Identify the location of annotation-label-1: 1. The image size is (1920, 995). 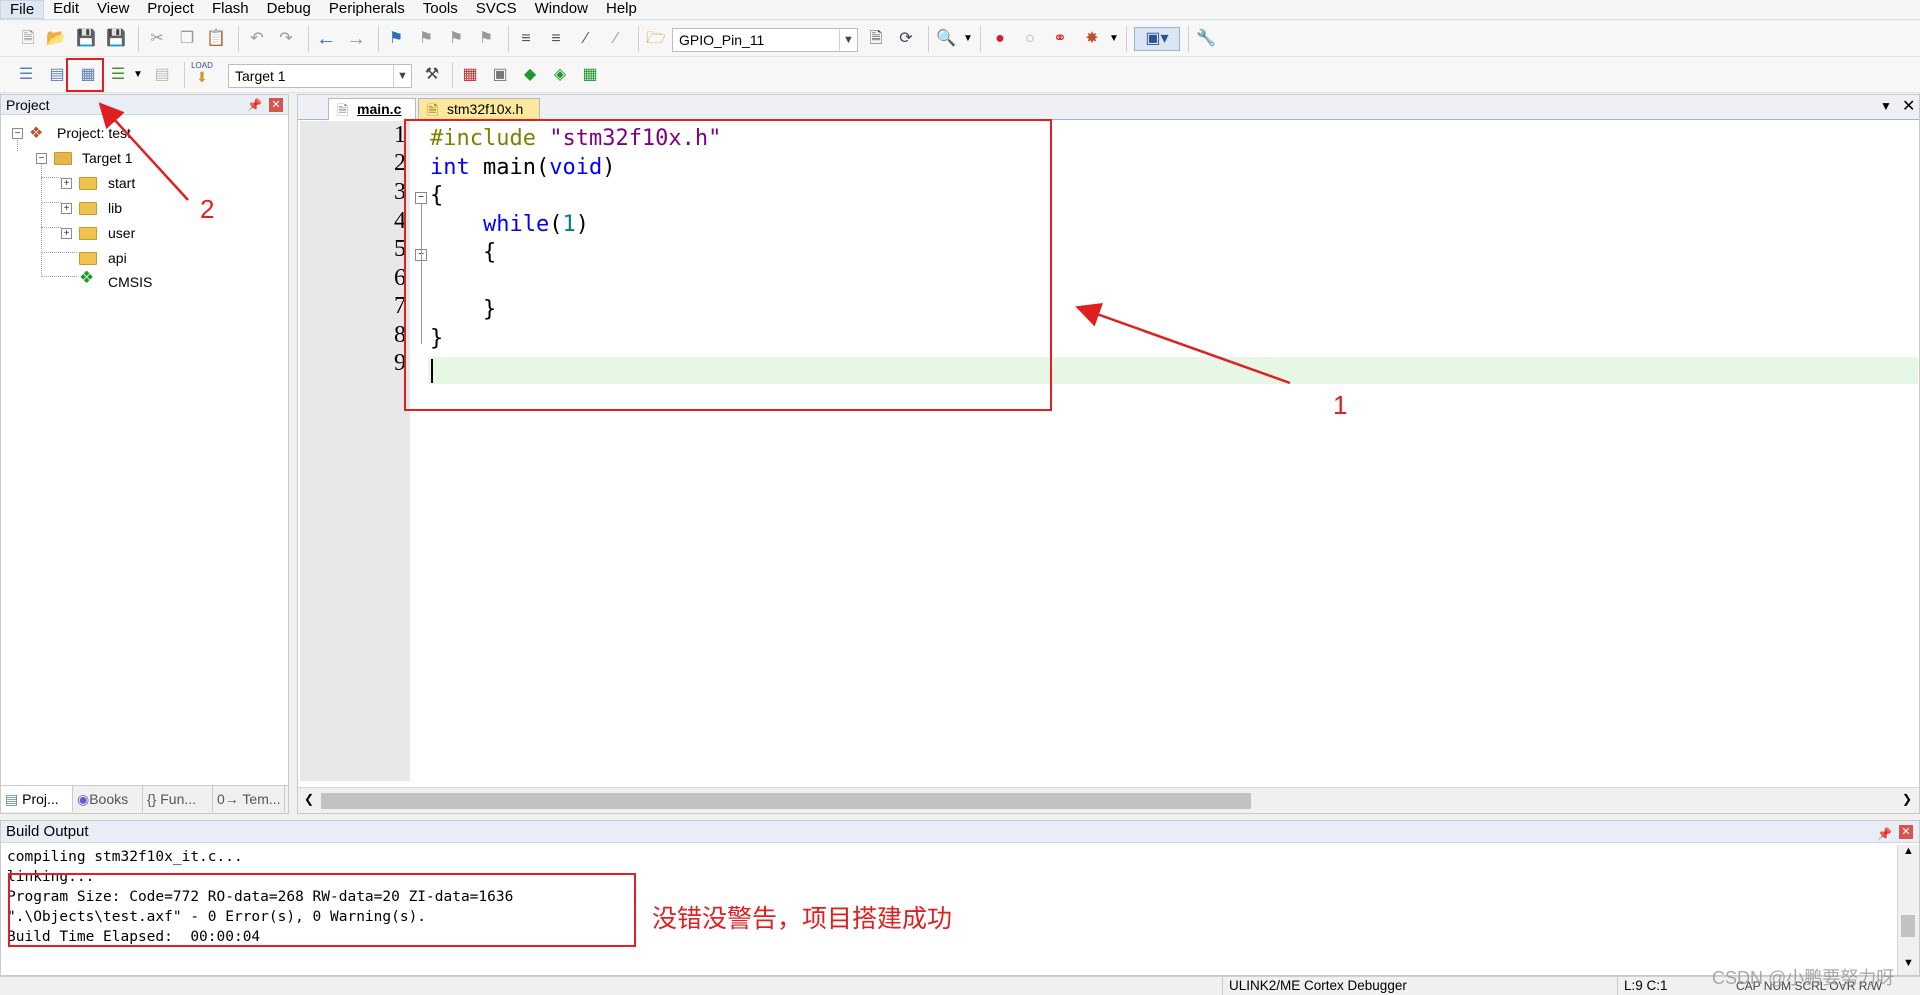
(1340, 405).